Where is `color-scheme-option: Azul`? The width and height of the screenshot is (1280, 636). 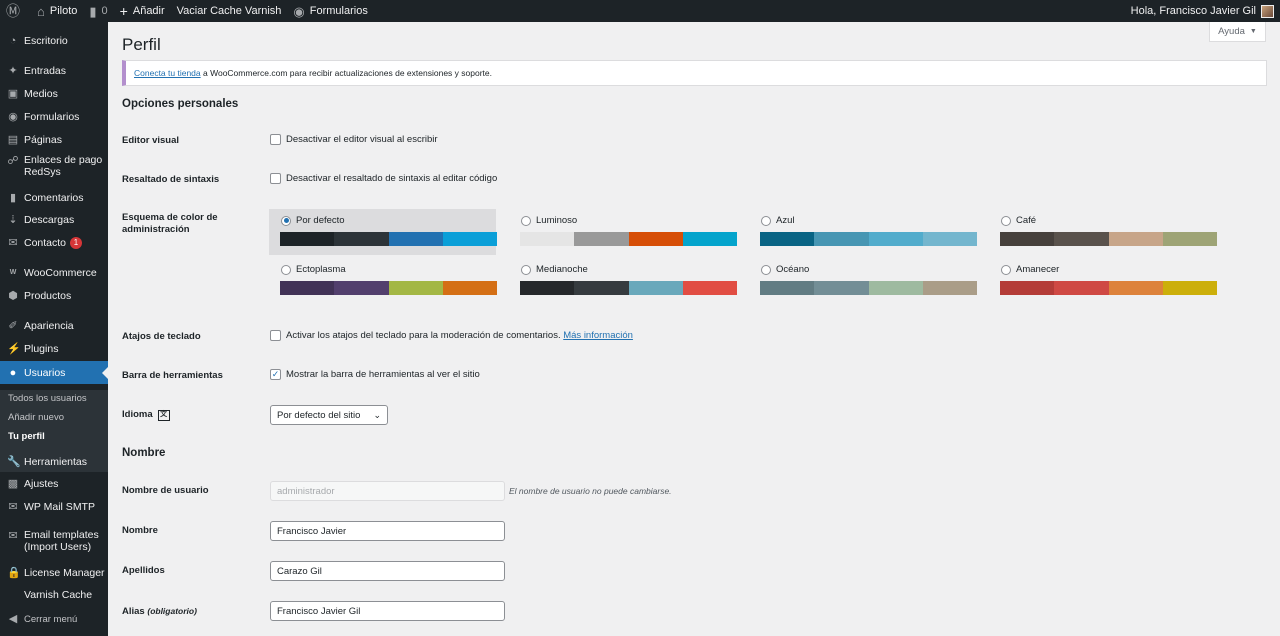 color-scheme-option: Azul is located at coordinates (863, 232).